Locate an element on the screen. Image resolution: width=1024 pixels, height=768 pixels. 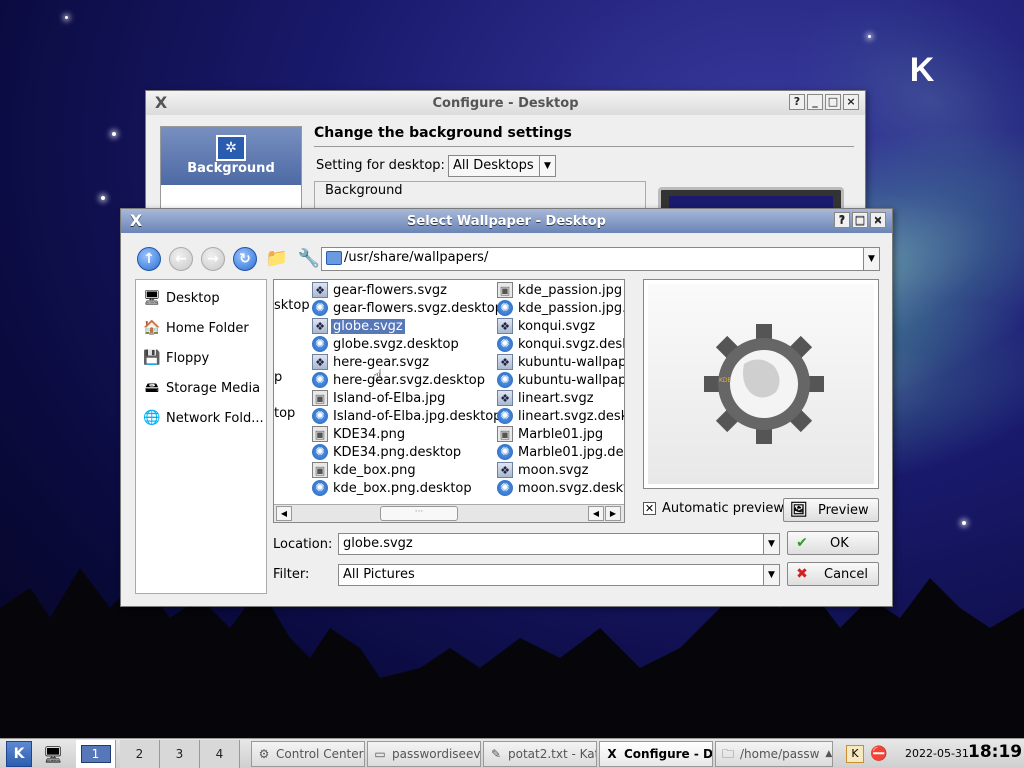
chevron-up-icon: ▲ is located at coordinates (828, 754).